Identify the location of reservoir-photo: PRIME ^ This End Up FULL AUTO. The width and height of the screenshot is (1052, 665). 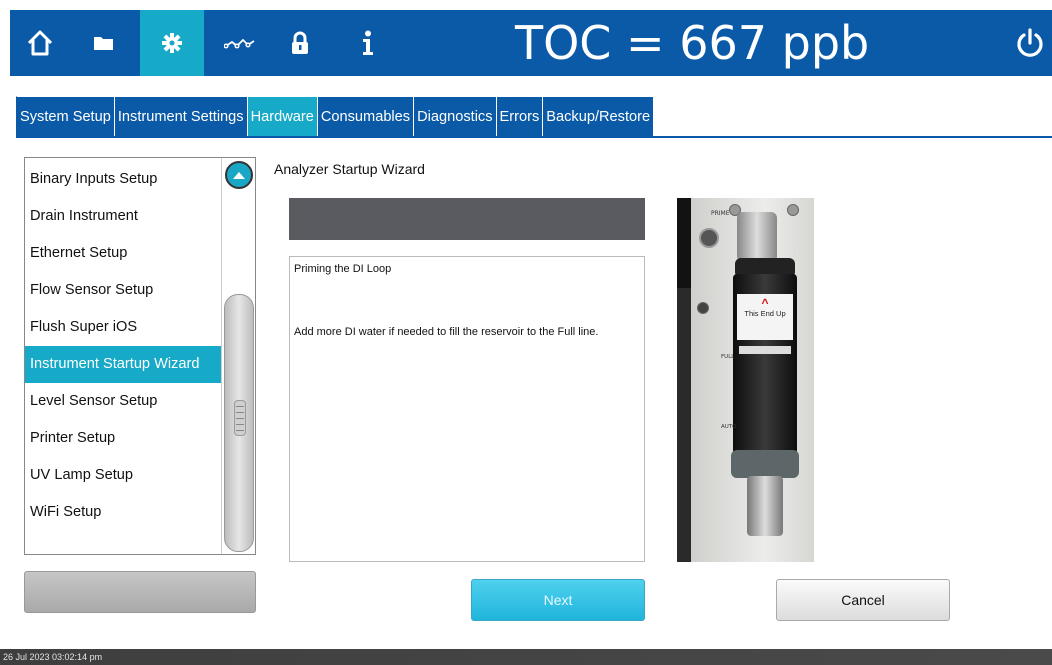
(745, 380).